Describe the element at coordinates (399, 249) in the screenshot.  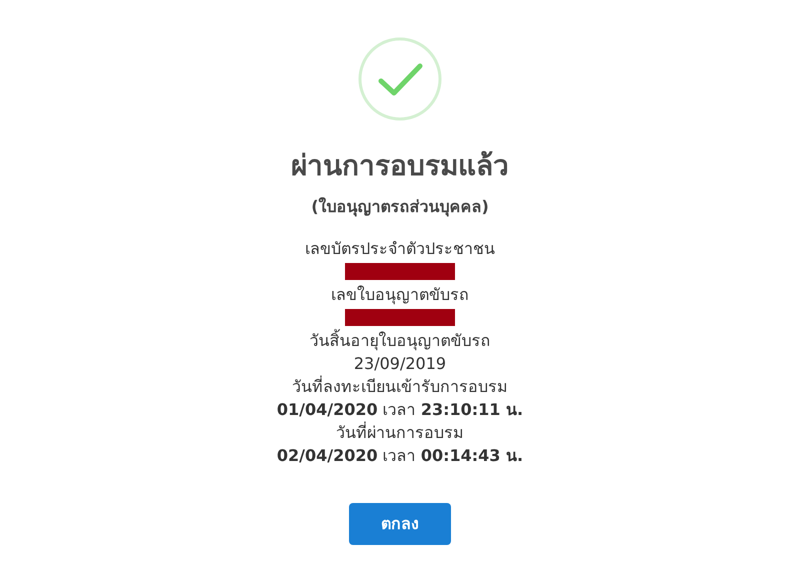
I see `field-label: เลขบัตรประจำตัวประชาชน` at that location.